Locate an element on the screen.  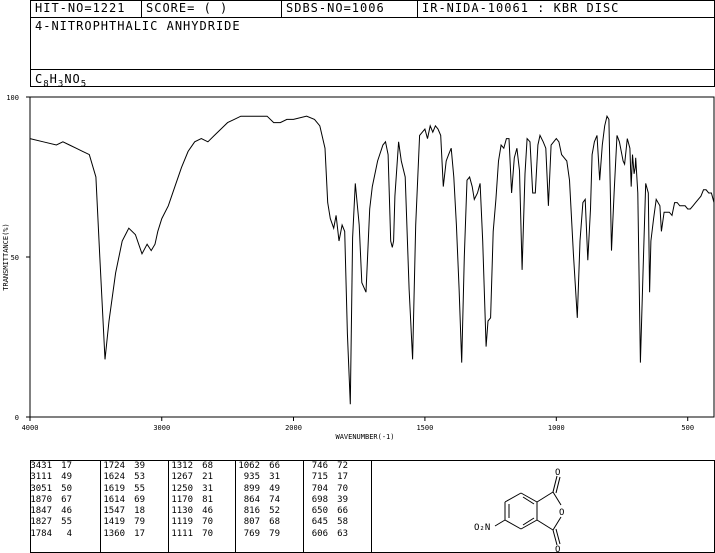
peak-wavenumber: 899 is located at coordinates (251, 488).